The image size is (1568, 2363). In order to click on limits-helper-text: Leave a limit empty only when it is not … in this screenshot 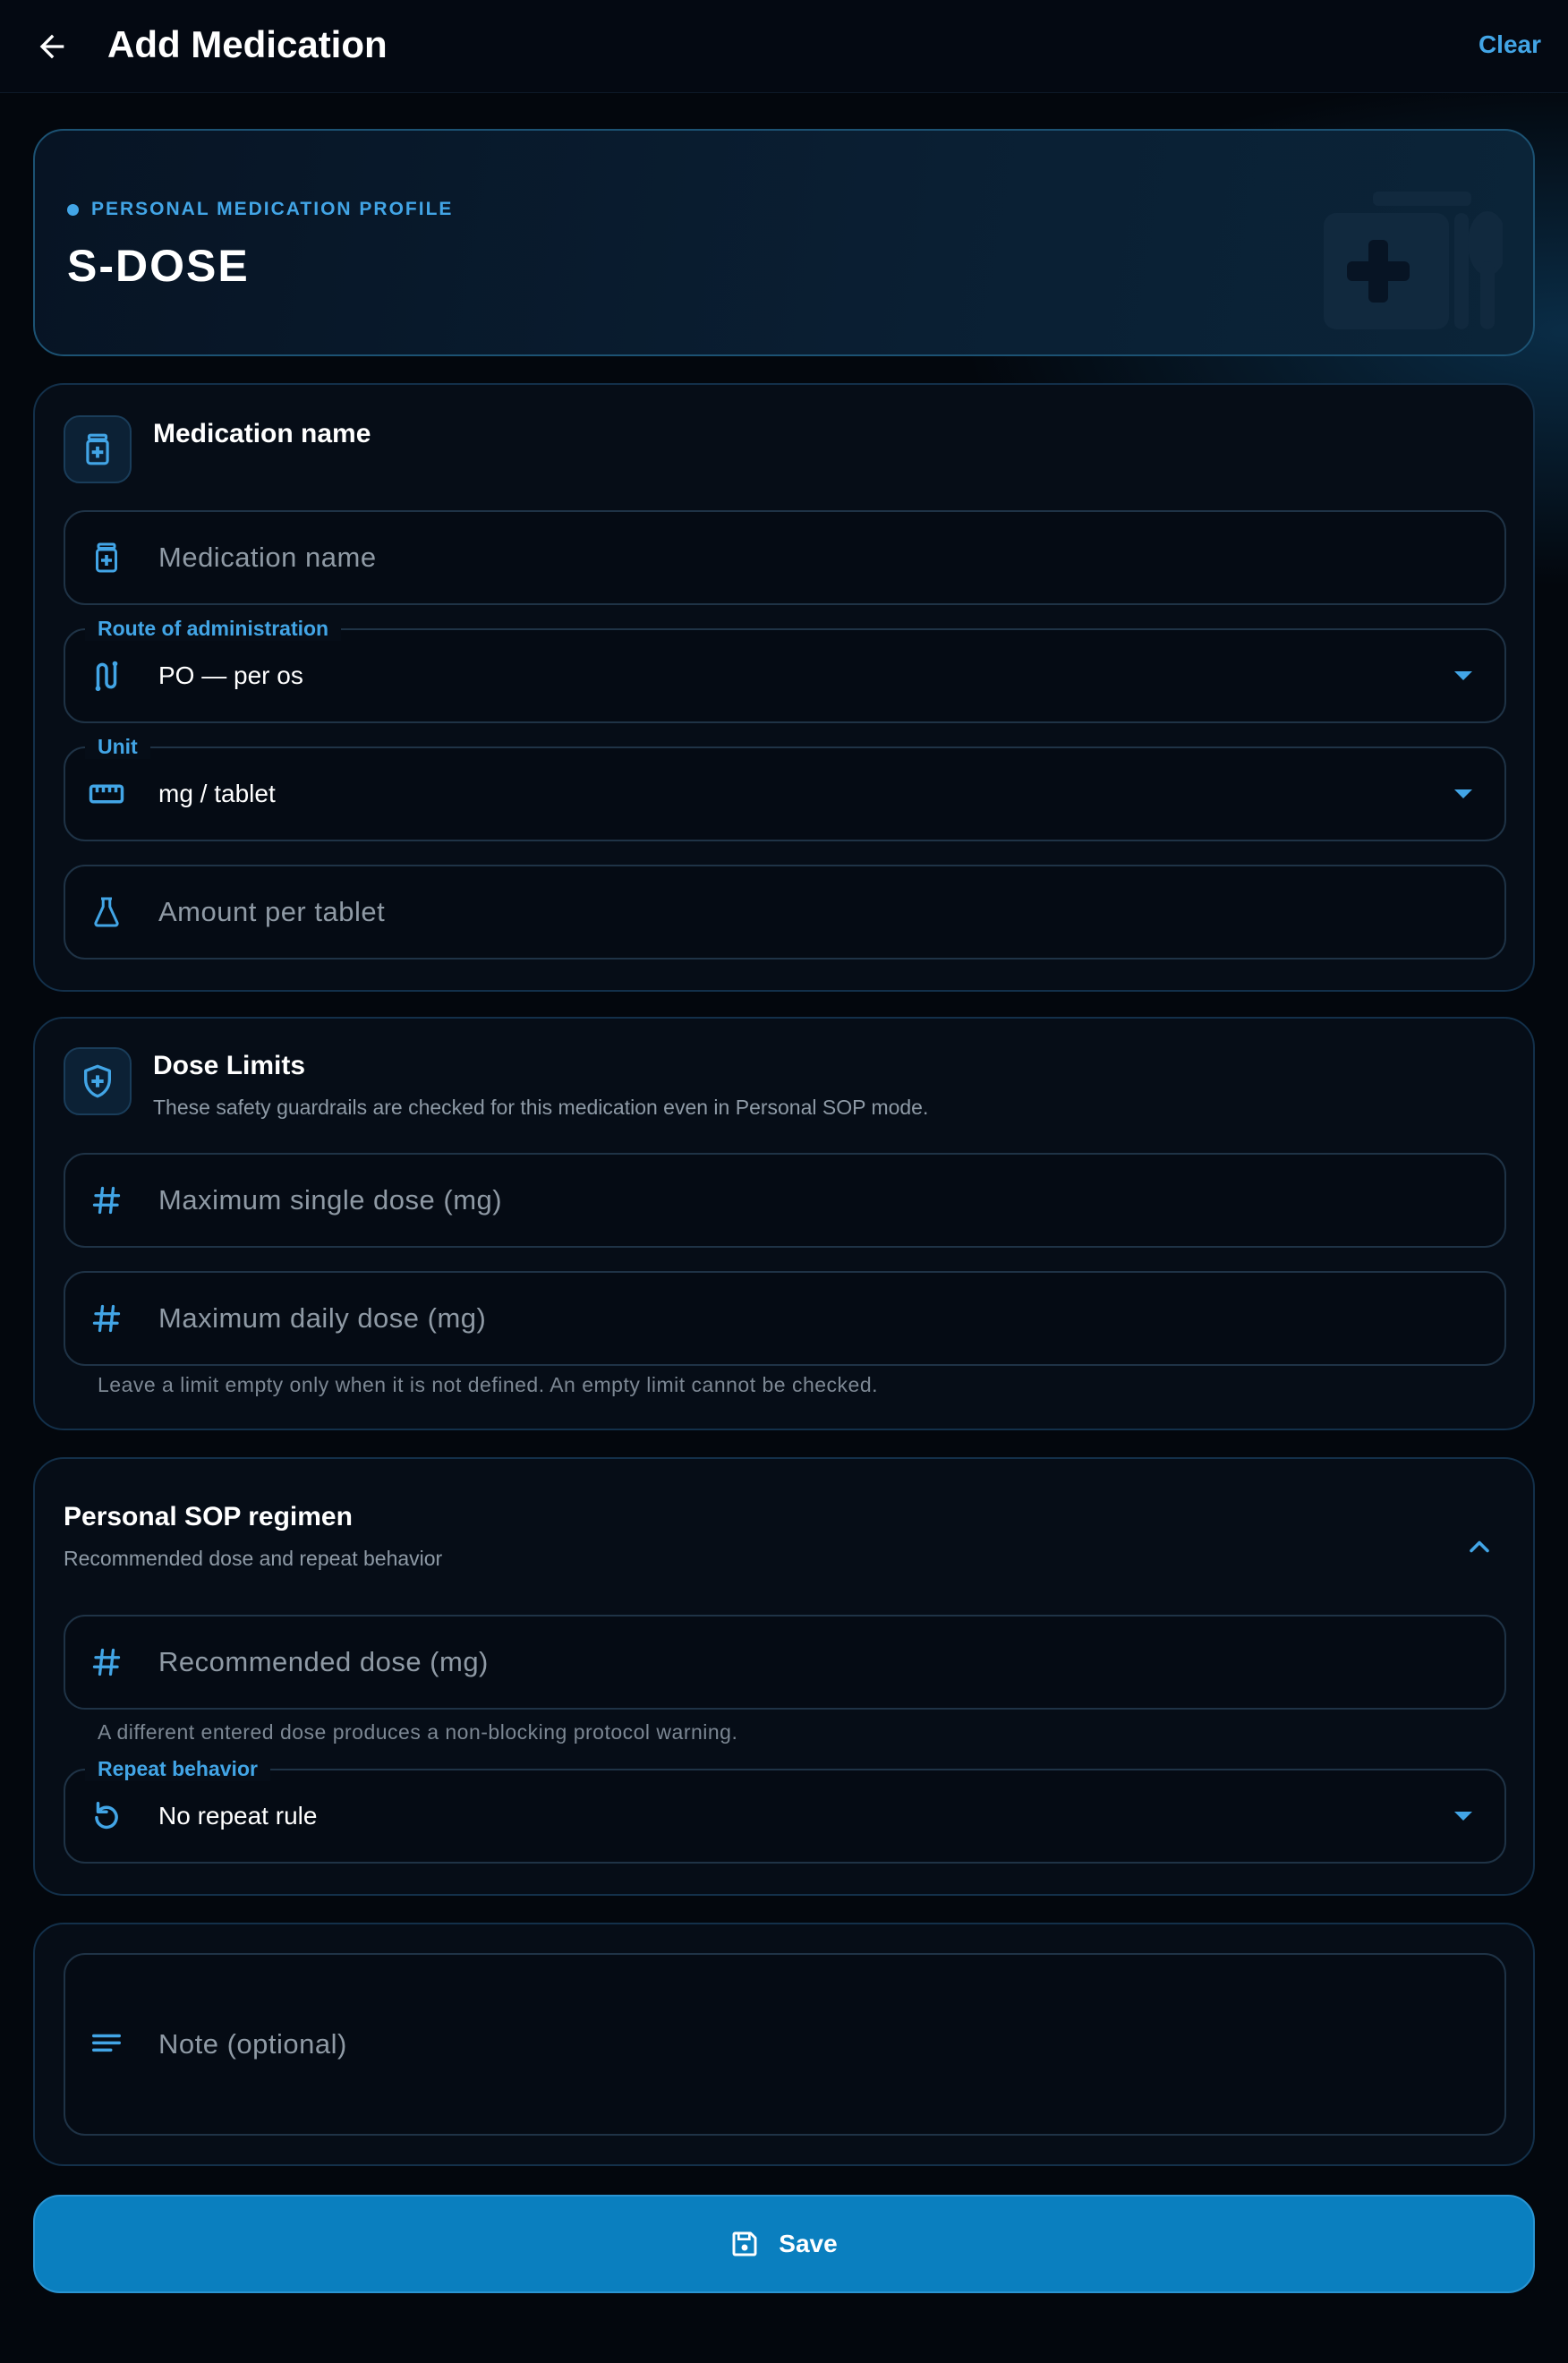, I will do `click(488, 1384)`.